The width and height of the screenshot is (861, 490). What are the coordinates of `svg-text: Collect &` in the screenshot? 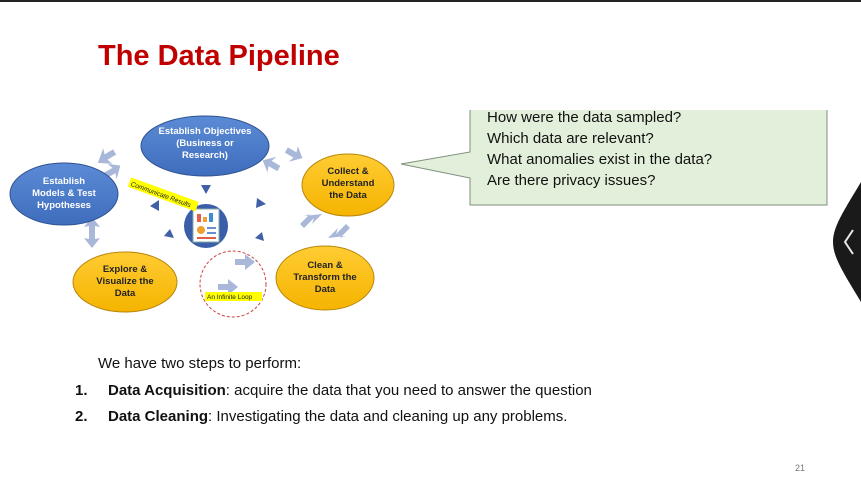 It's located at (347, 171).